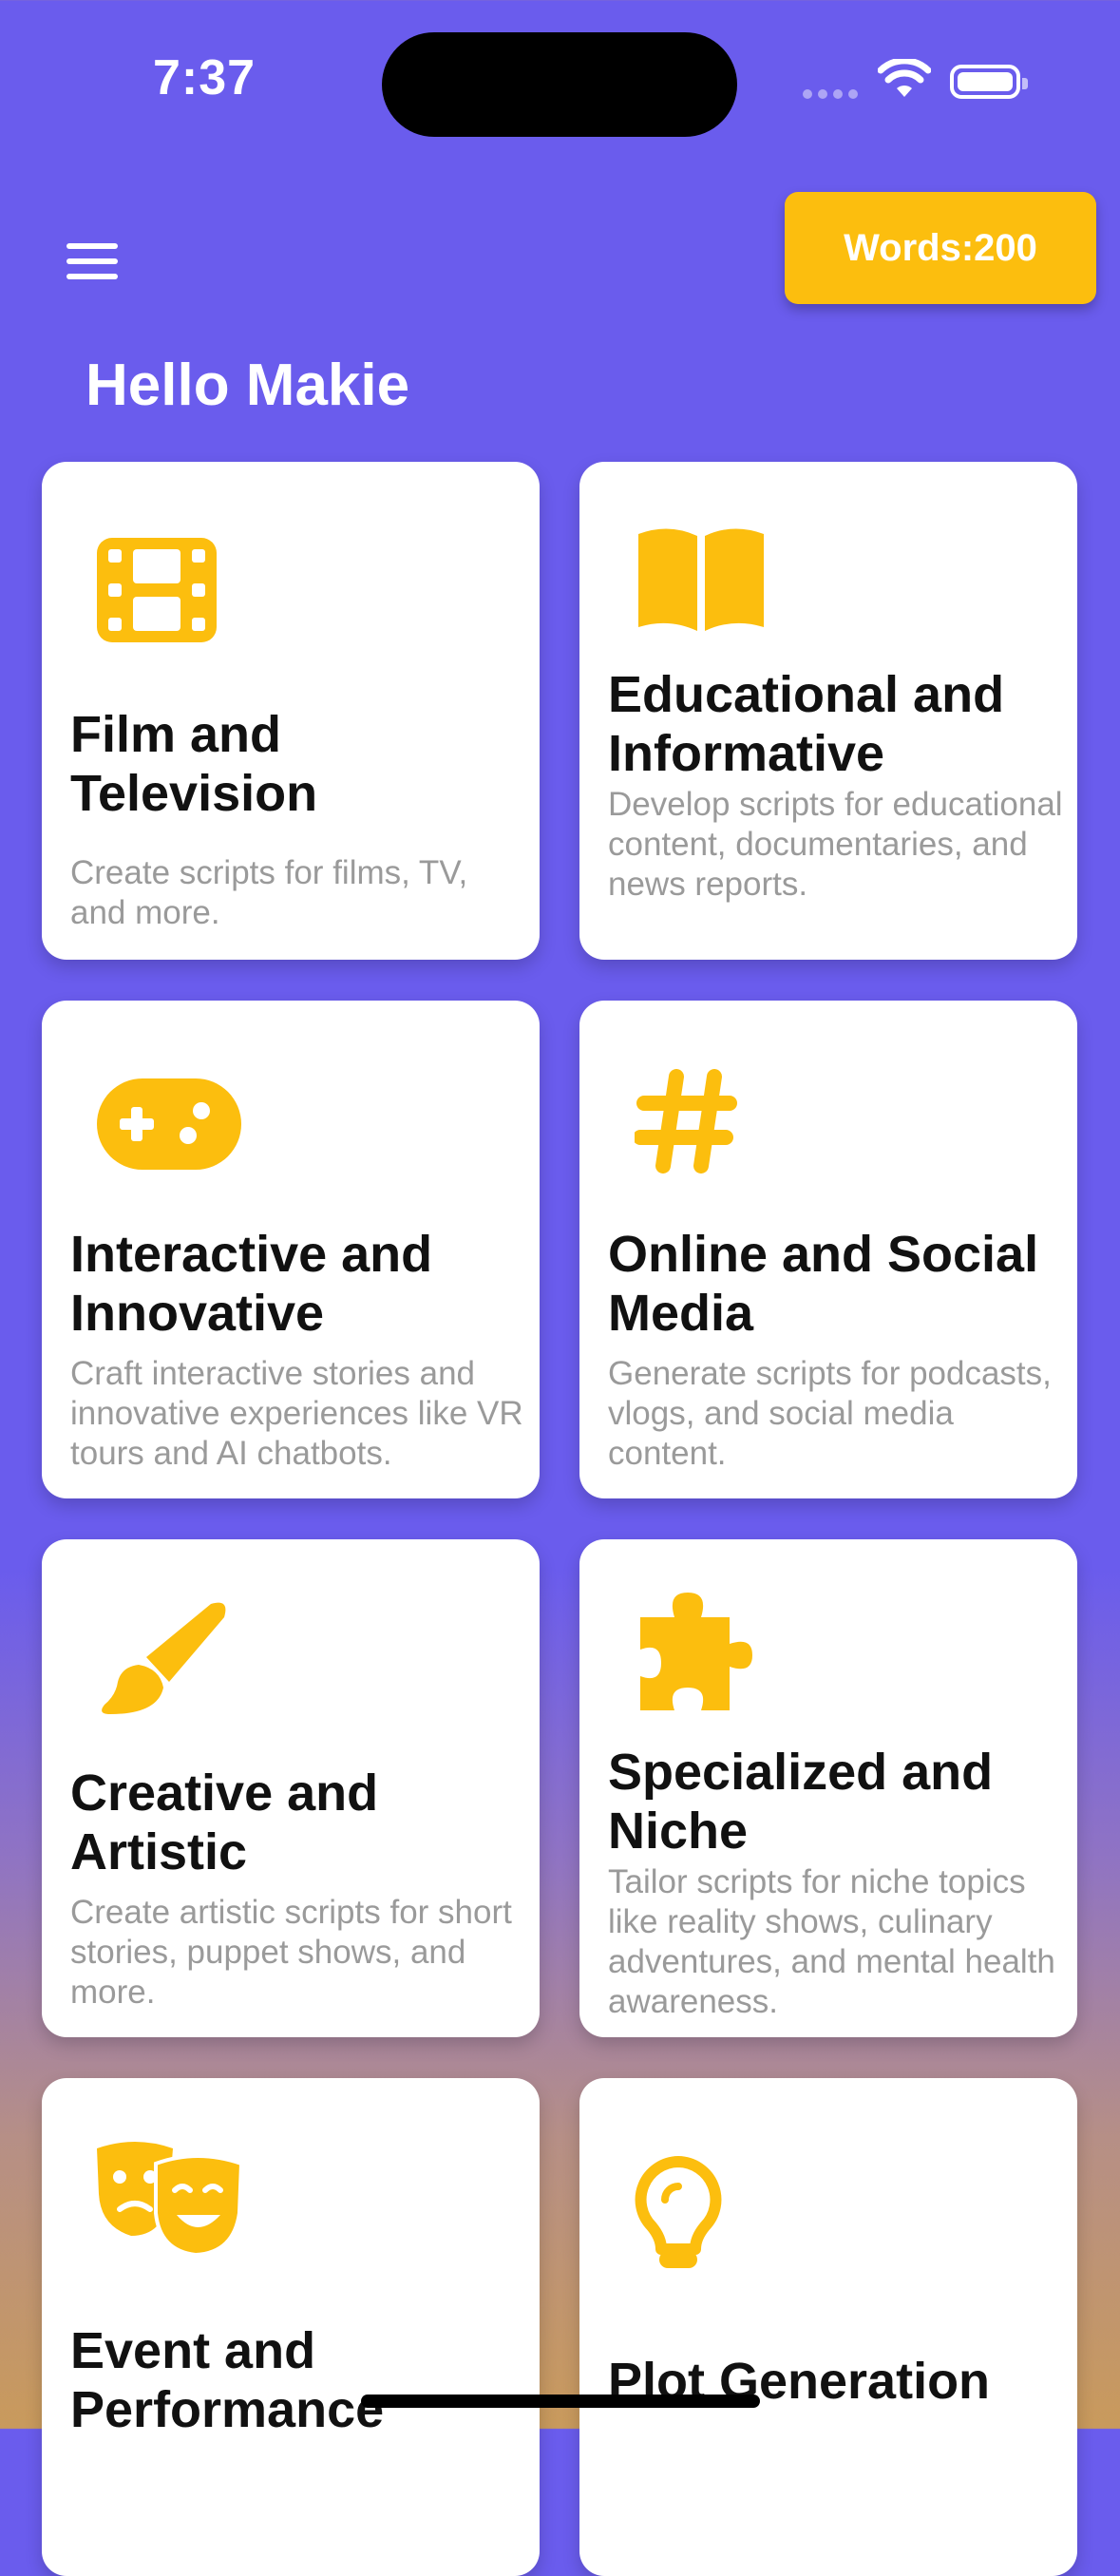 This screenshot has width=1120, height=2576. What do you see at coordinates (678, 2212) in the screenshot?
I see `lightbulb-icon` at bounding box center [678, 2212].